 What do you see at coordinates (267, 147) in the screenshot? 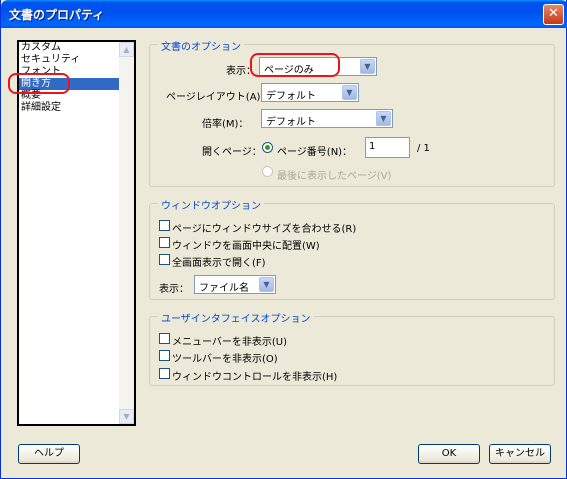
I see `page-number-radio` at bounding box center [267, 147].